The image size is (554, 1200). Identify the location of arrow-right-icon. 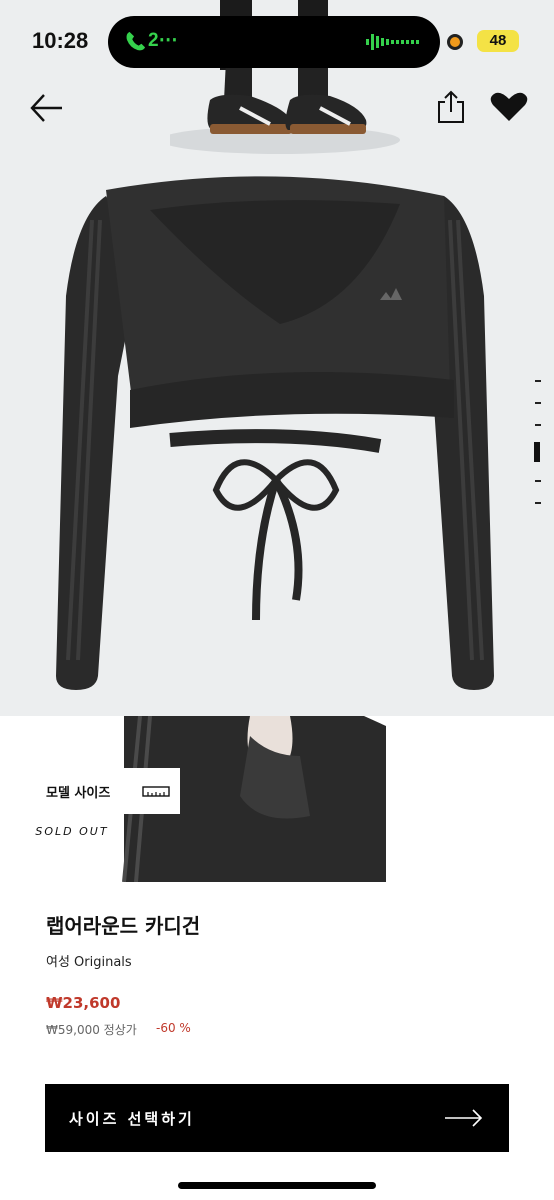
(464, 1118).